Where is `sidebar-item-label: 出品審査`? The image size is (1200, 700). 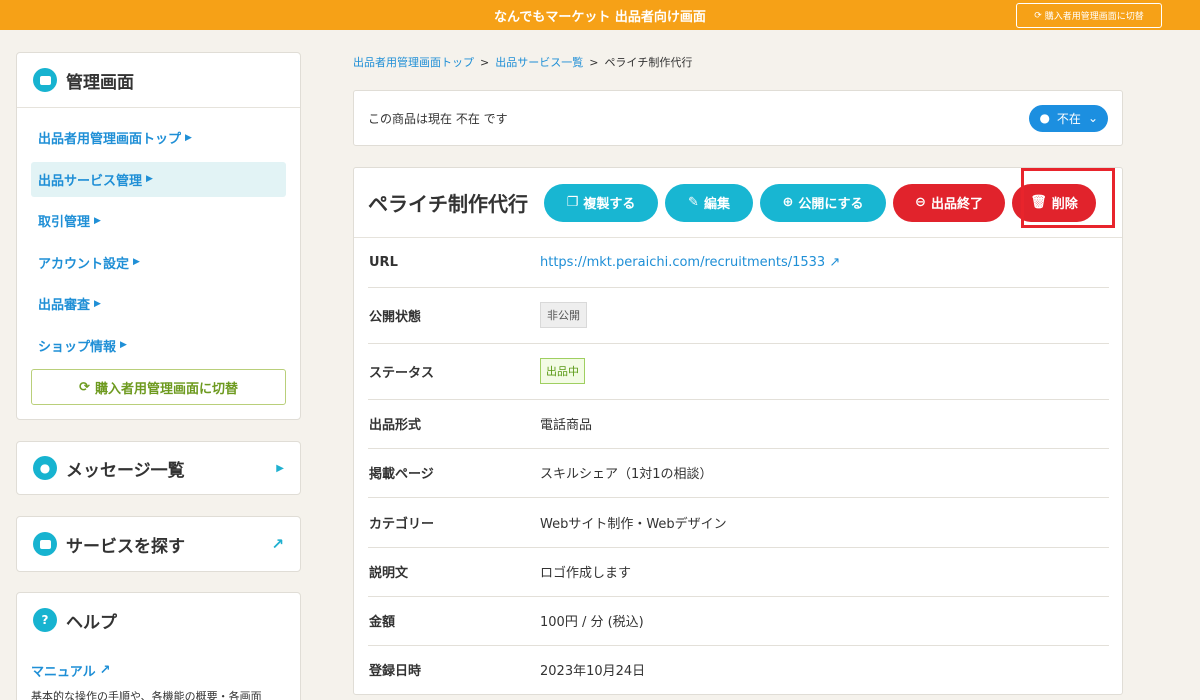 sidebar-item-label: 出品審査 is located at coordinates (64, 305).